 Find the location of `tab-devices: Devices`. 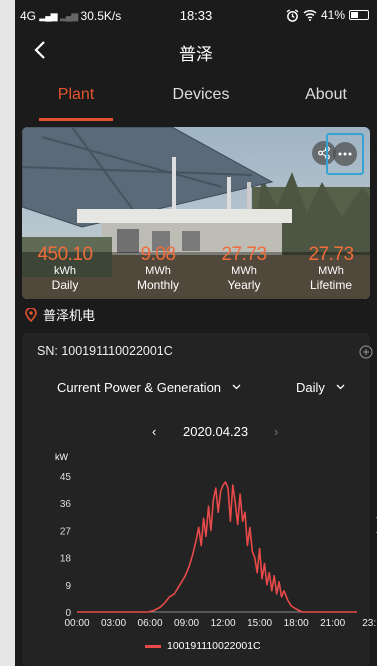

tab-devices: Devices is located at coordinates (201, 95).